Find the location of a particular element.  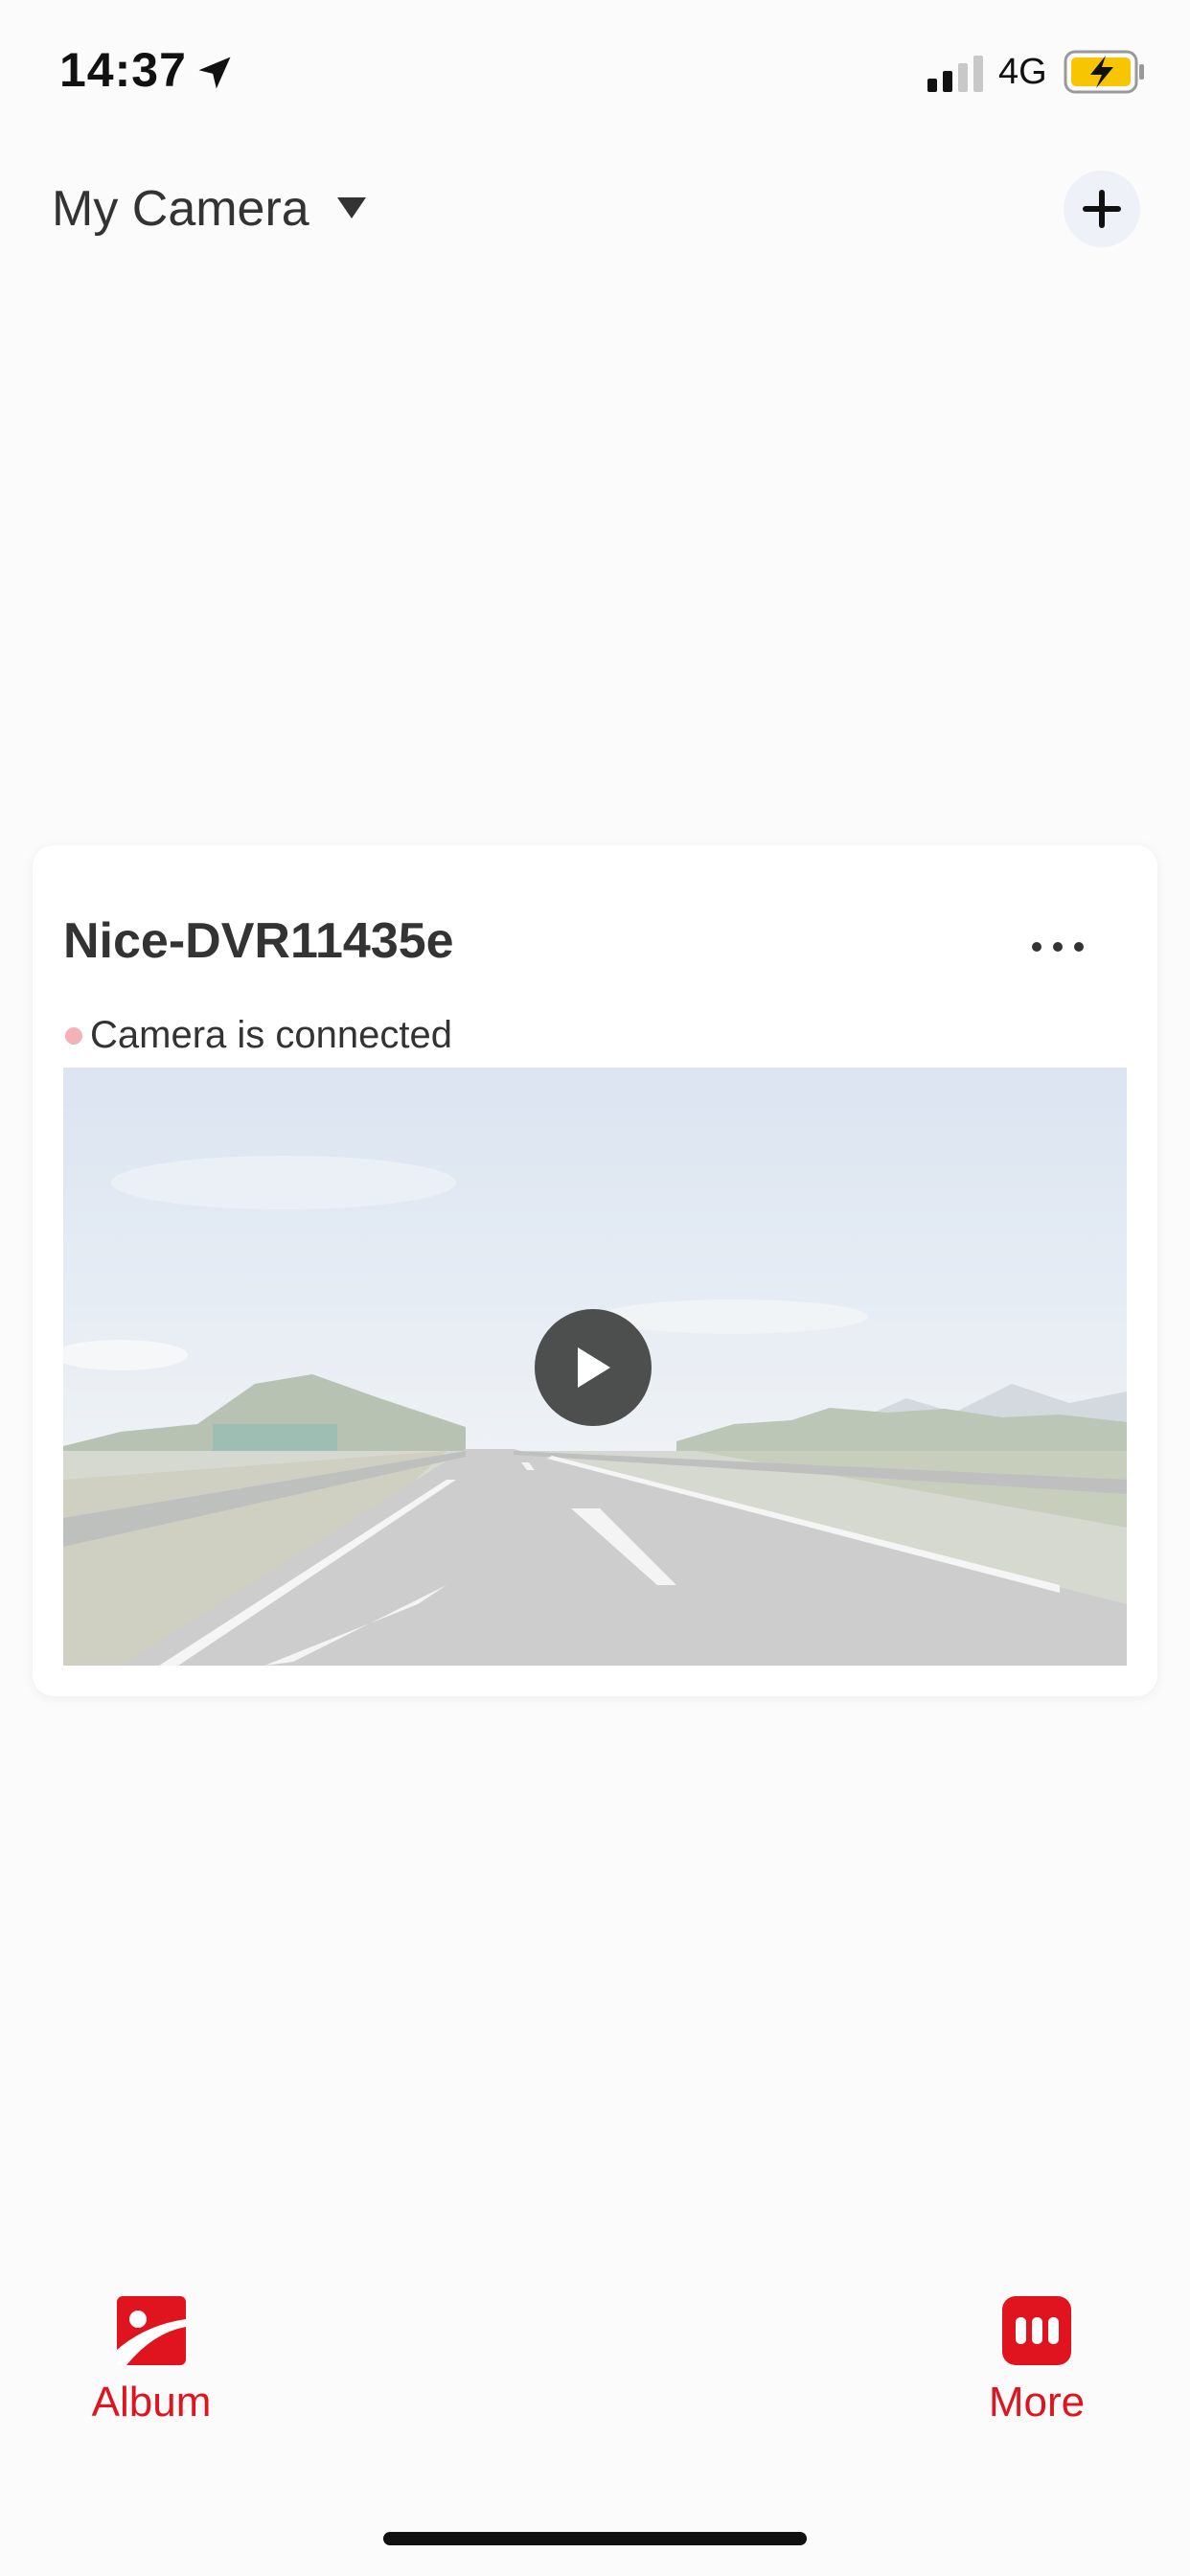

home-indicator is located at coordinates (595, 2538).